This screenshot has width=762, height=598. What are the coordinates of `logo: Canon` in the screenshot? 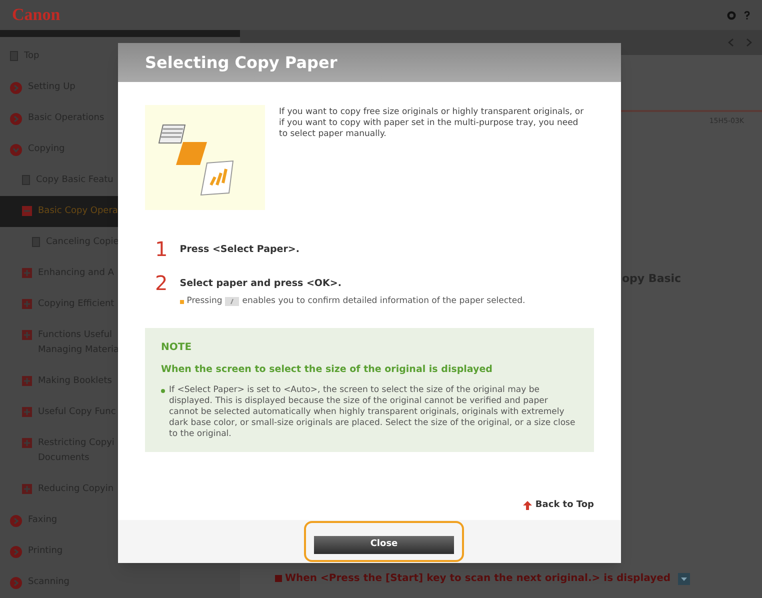 It's located at (36, 15).